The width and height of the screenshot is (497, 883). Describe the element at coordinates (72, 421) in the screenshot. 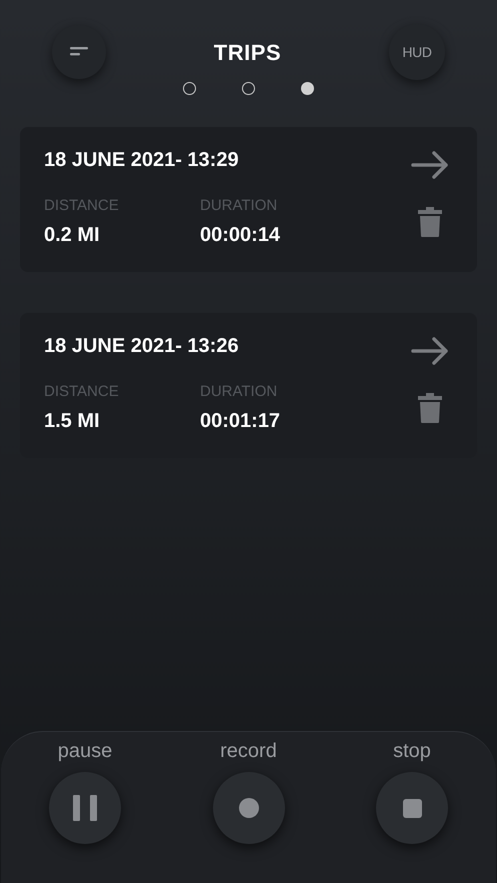

I see `distance-value: 1.5 MI` at that location.